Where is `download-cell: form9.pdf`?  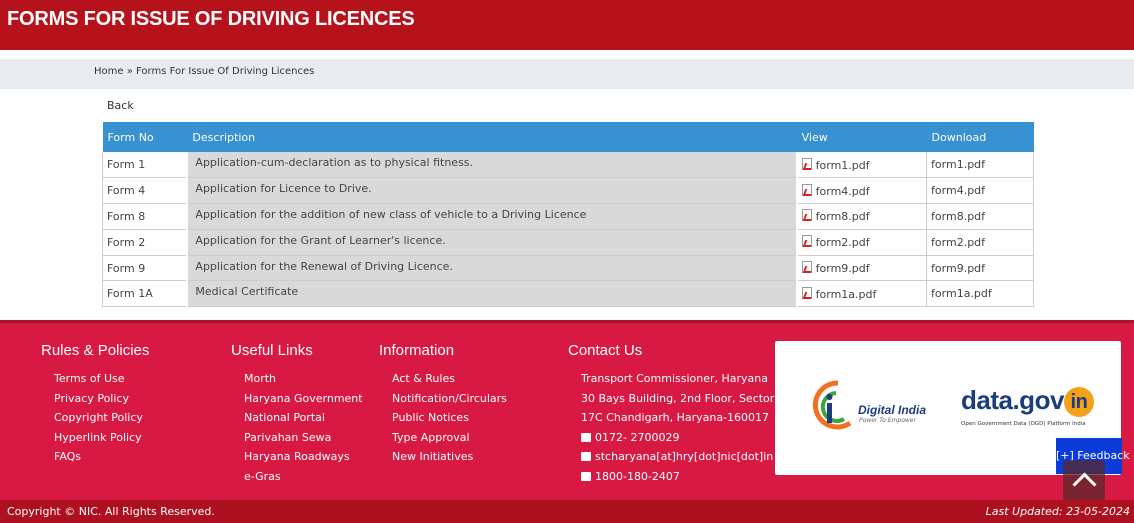 download-cell: form9.pdf is located at coordinates (980, 268).